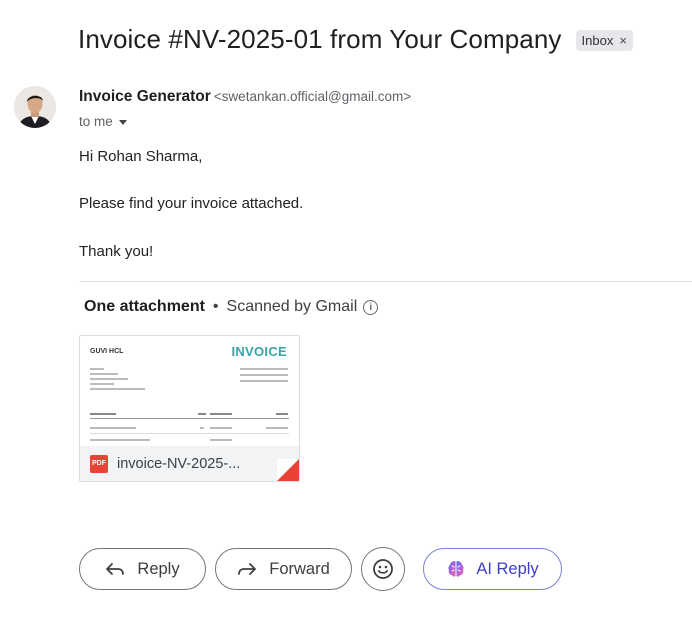 The height and width of the screenshot is (631, 692). What do you see at coordinates (191, 203) in the screenshot?
I see `email-message: Please find your invoice attached.` at bounding box center [191, 203].